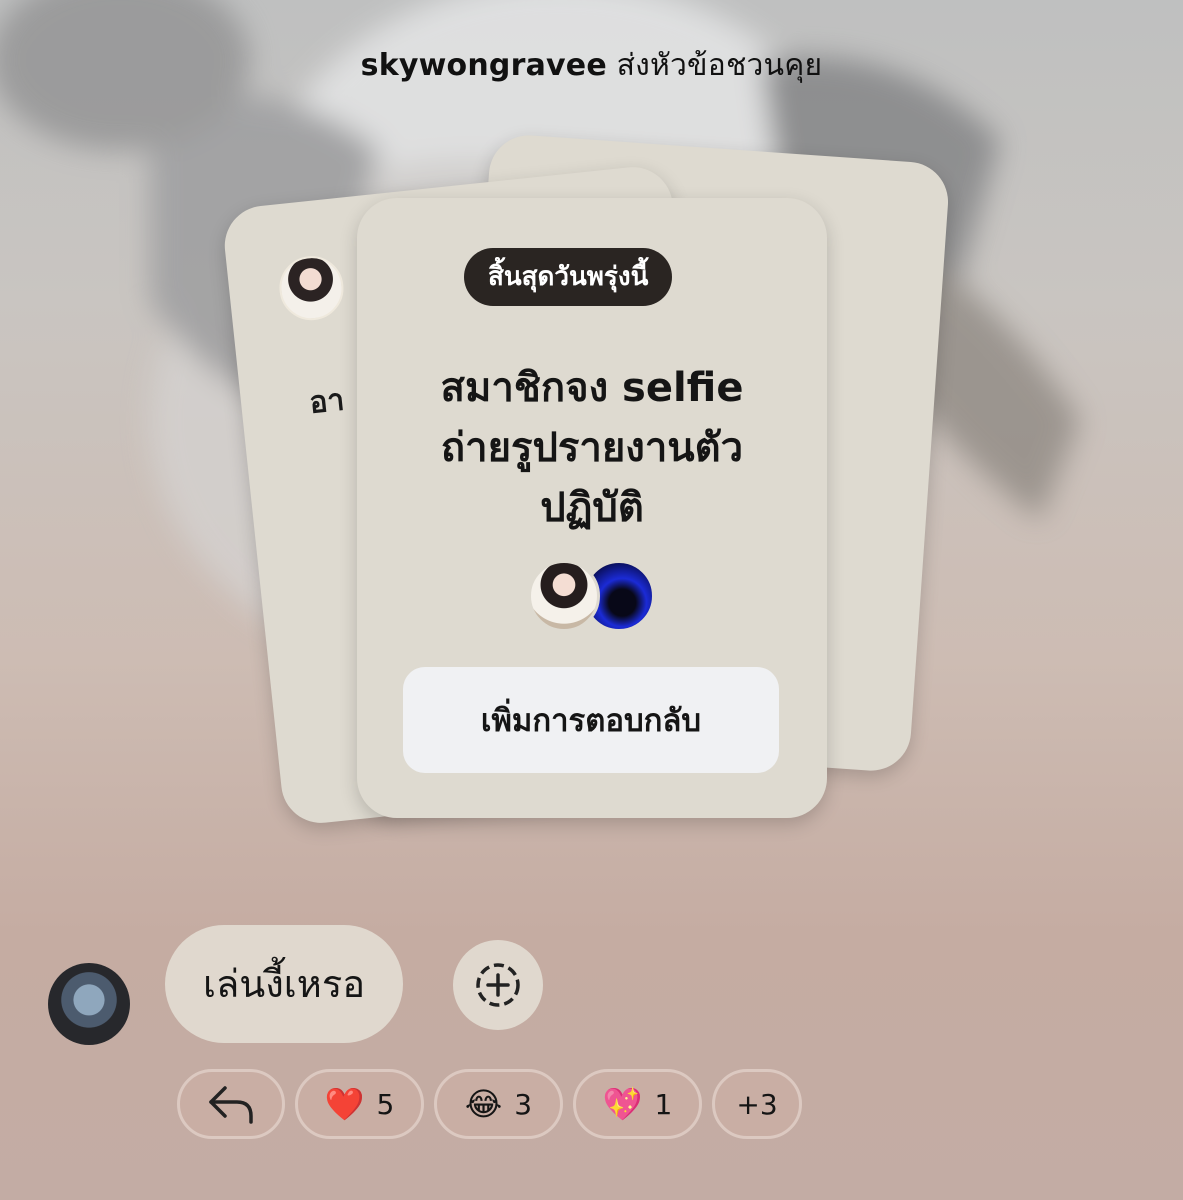  Describe the element at coordinates (568, 277) in the screenshot. I see `expiry-badge: สิ้นสุดวันพรุ่งนี้` at that location.